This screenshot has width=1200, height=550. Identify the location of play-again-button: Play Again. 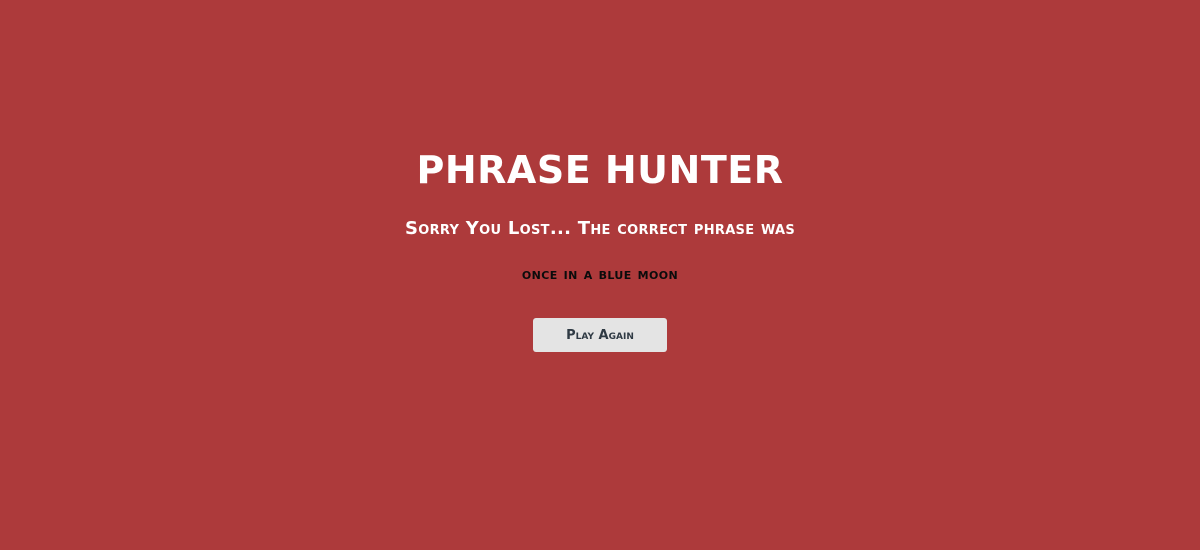
(600, 335).